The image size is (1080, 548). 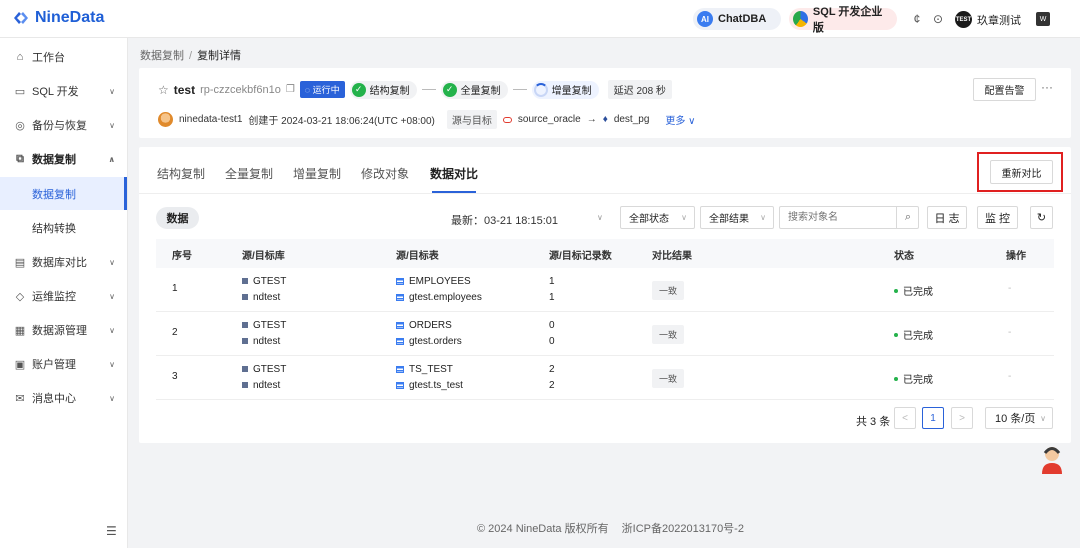 What do you see at coordinates (249, 173) in the screenshot?
I see `tab-full-replication: 全量复制` at bounding box center [249, 173].